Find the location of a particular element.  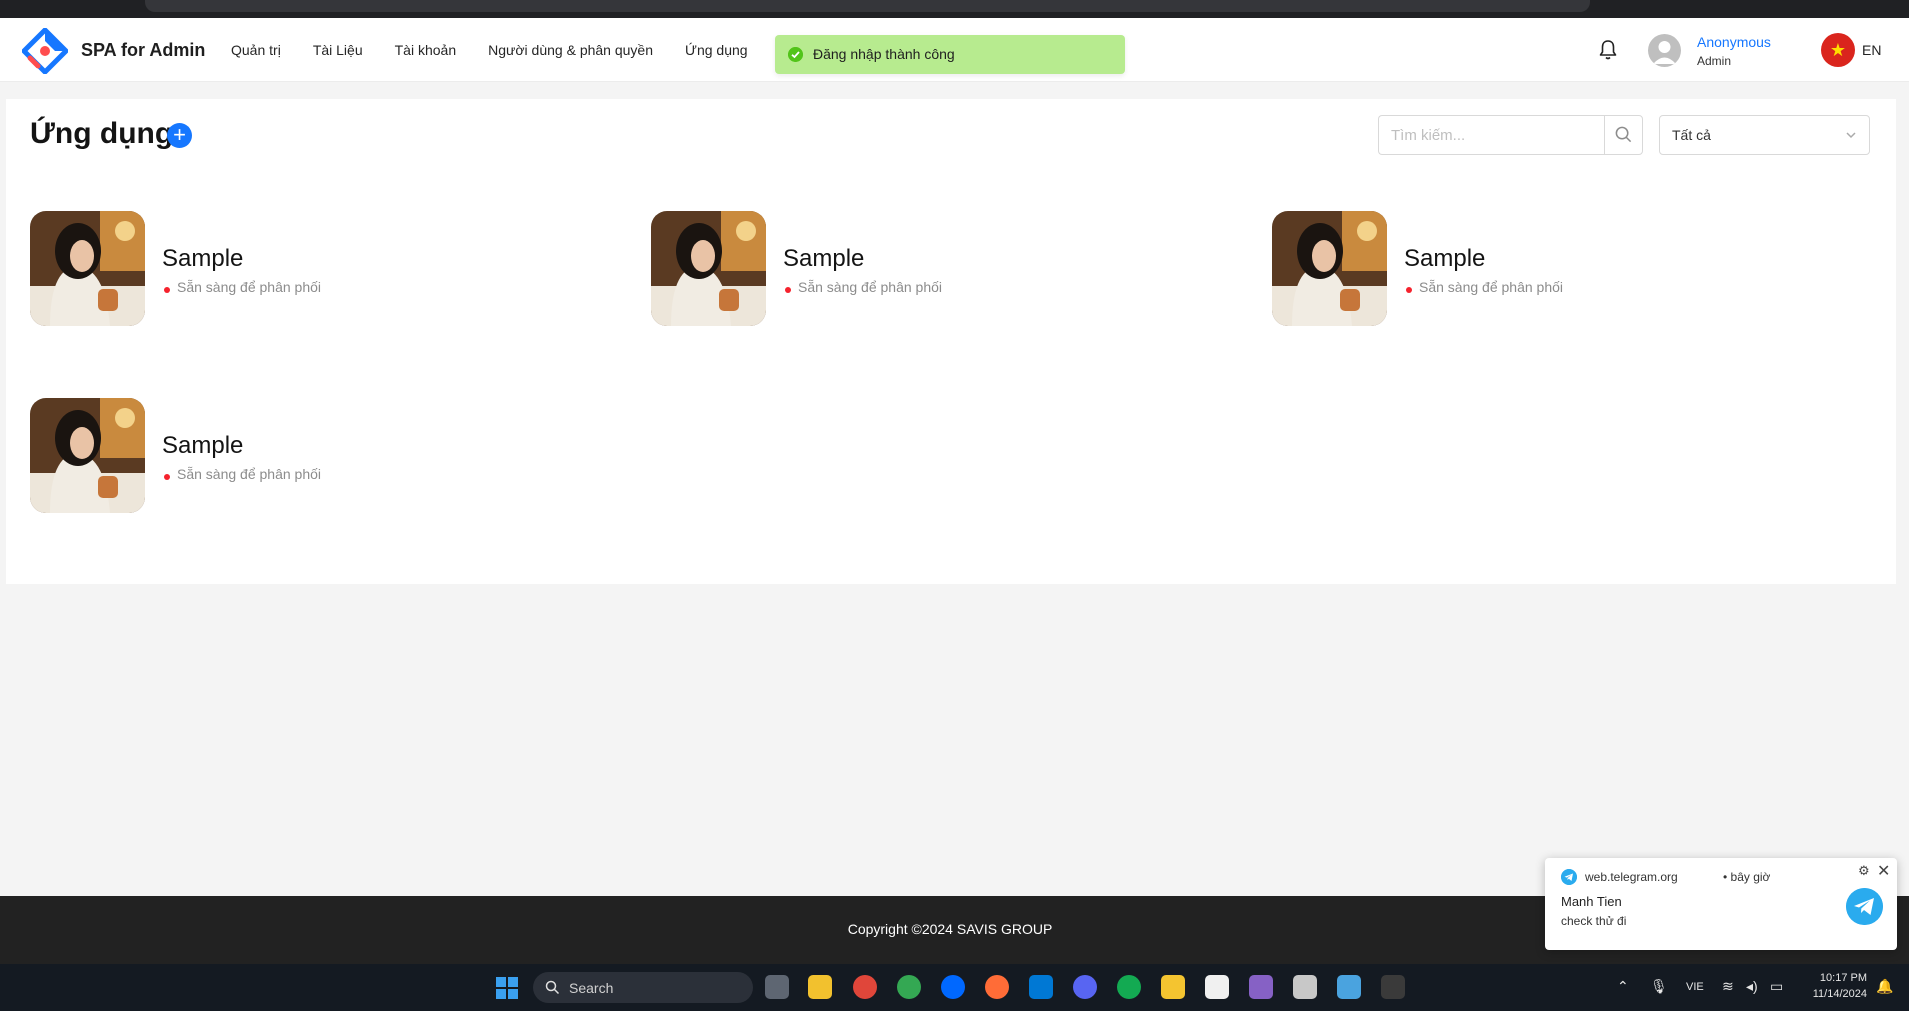

visual-studio-icon is located at coordinates (1261, 987).